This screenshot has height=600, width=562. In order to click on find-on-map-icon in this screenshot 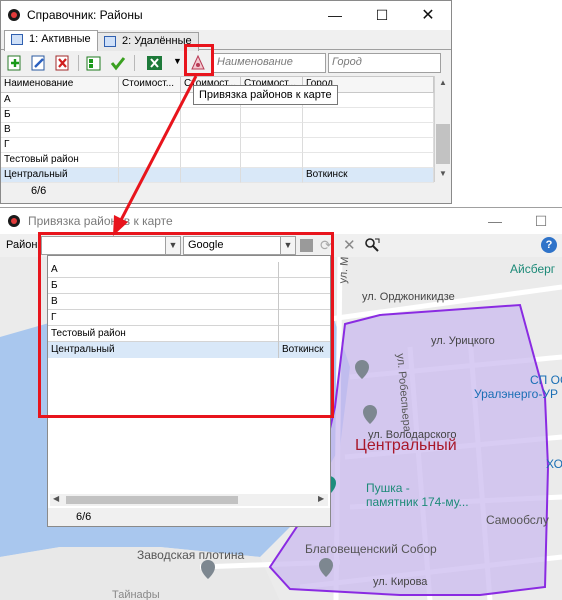, I will do `click(372, 245)`.